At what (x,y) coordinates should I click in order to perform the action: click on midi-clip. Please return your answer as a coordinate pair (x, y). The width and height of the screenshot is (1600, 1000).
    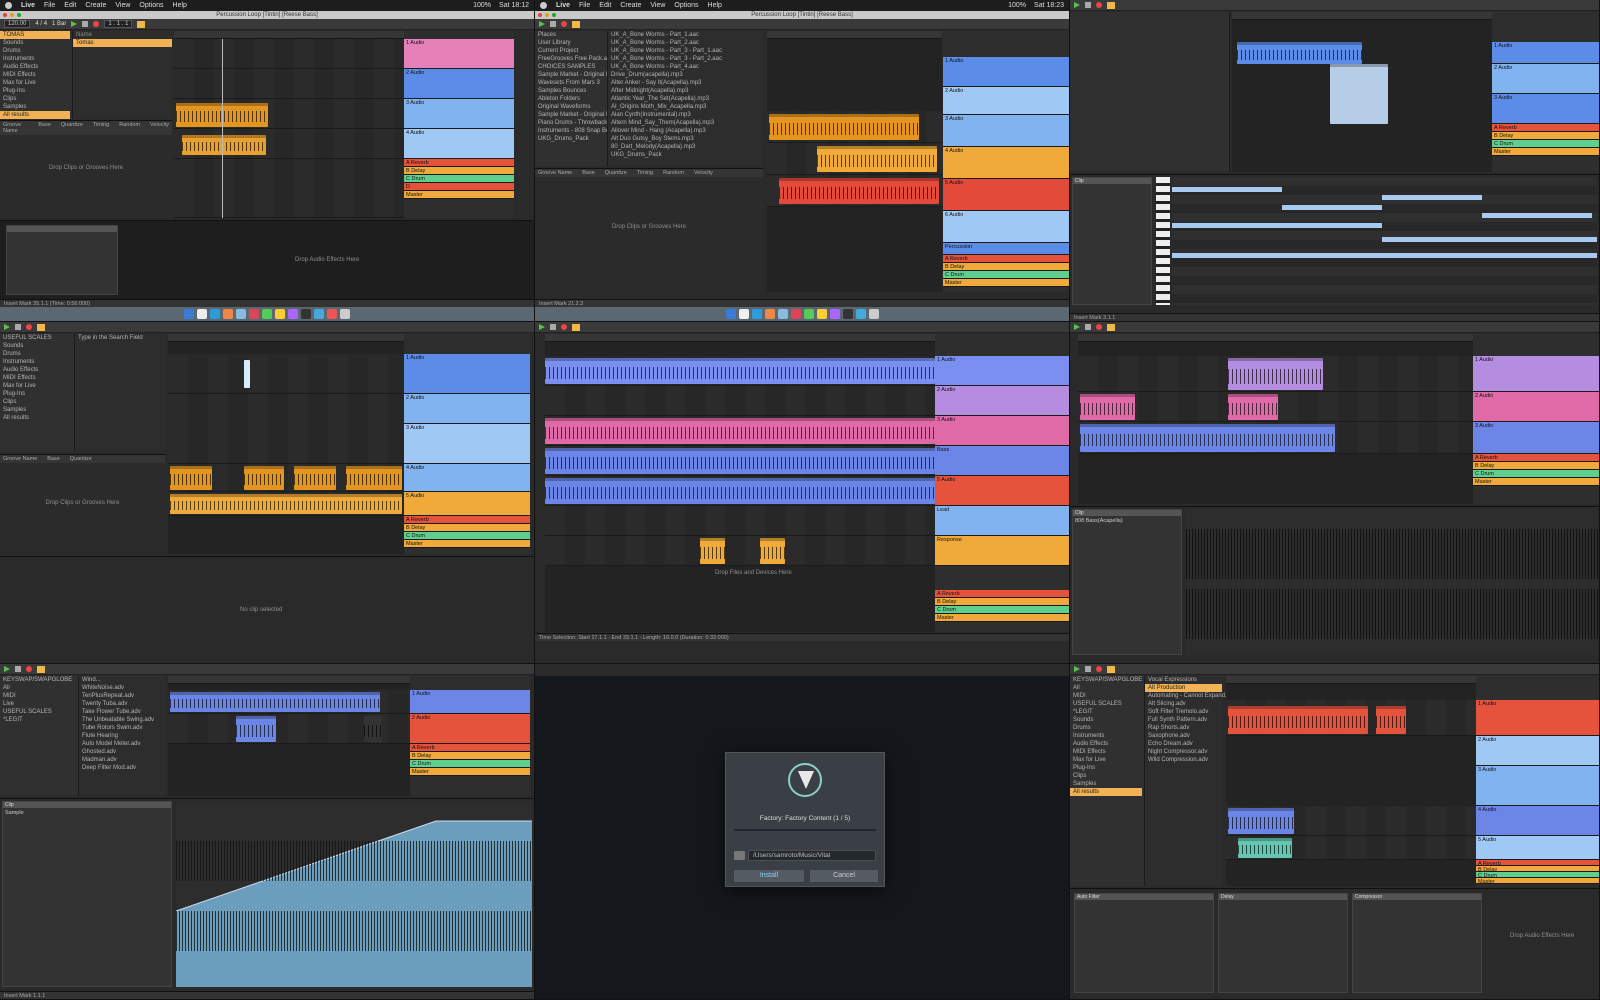
    Looking at the image, I should click on (1359, 94).